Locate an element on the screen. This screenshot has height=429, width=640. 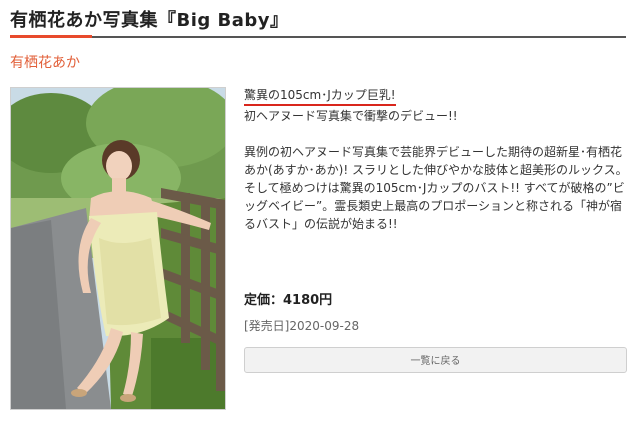
back-to-list-button: 一覧に戻る is located at coordinates (435, 360).